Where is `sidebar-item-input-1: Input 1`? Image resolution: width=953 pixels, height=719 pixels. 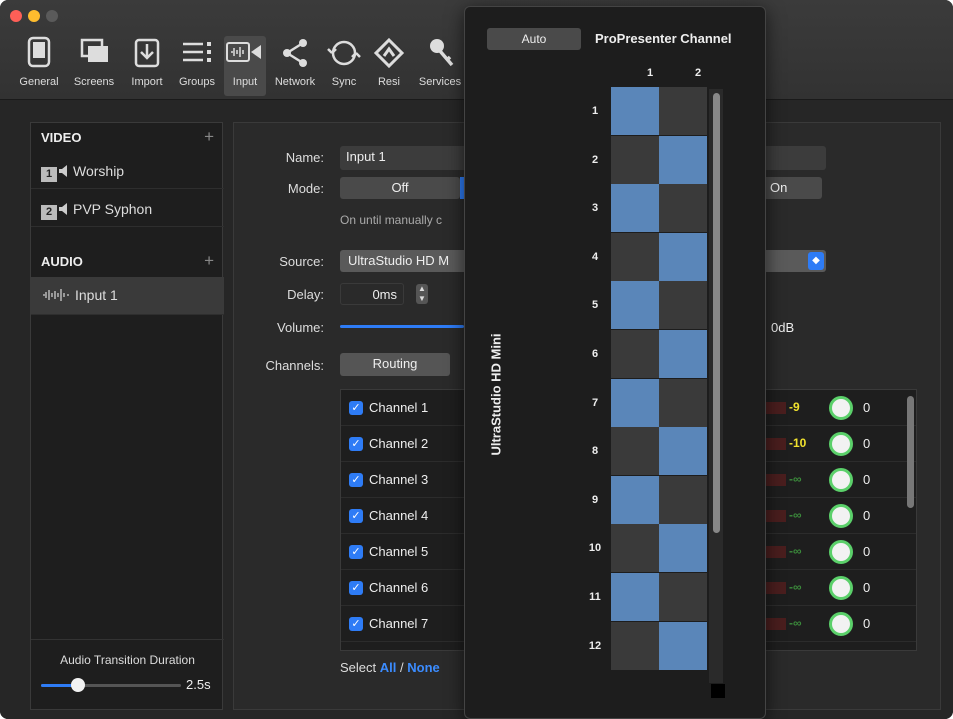
sidebar-item-input-1: Input 1 is located at coordinates (127, 296).